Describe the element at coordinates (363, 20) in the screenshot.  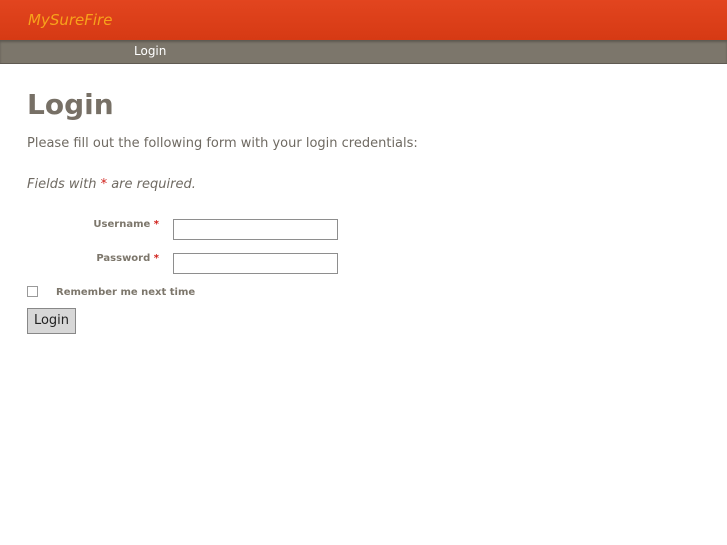
I see `app-header: MySureFire` at that location.